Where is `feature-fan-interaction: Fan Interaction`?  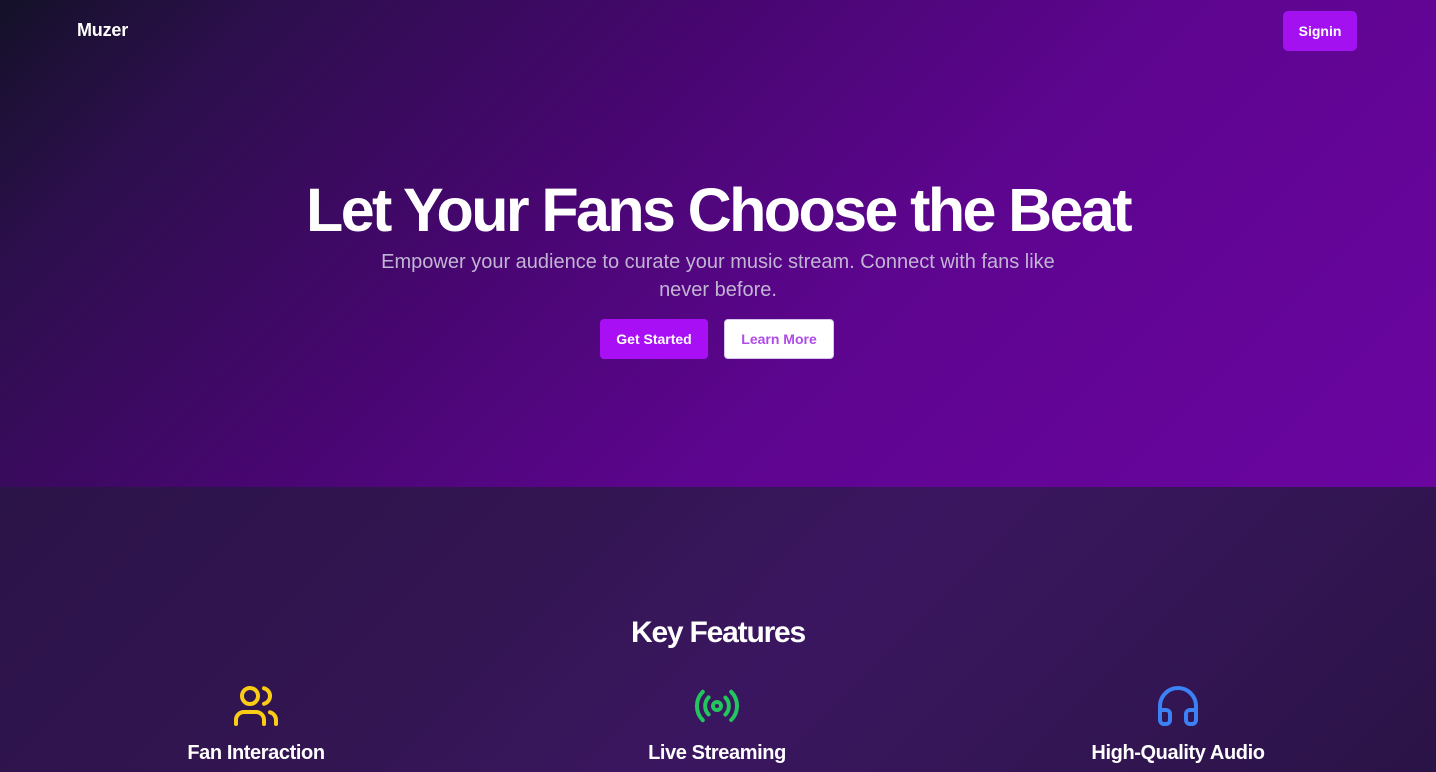
feature-fan-interaction: Fan Interaction is located at coordinates (256, 724).